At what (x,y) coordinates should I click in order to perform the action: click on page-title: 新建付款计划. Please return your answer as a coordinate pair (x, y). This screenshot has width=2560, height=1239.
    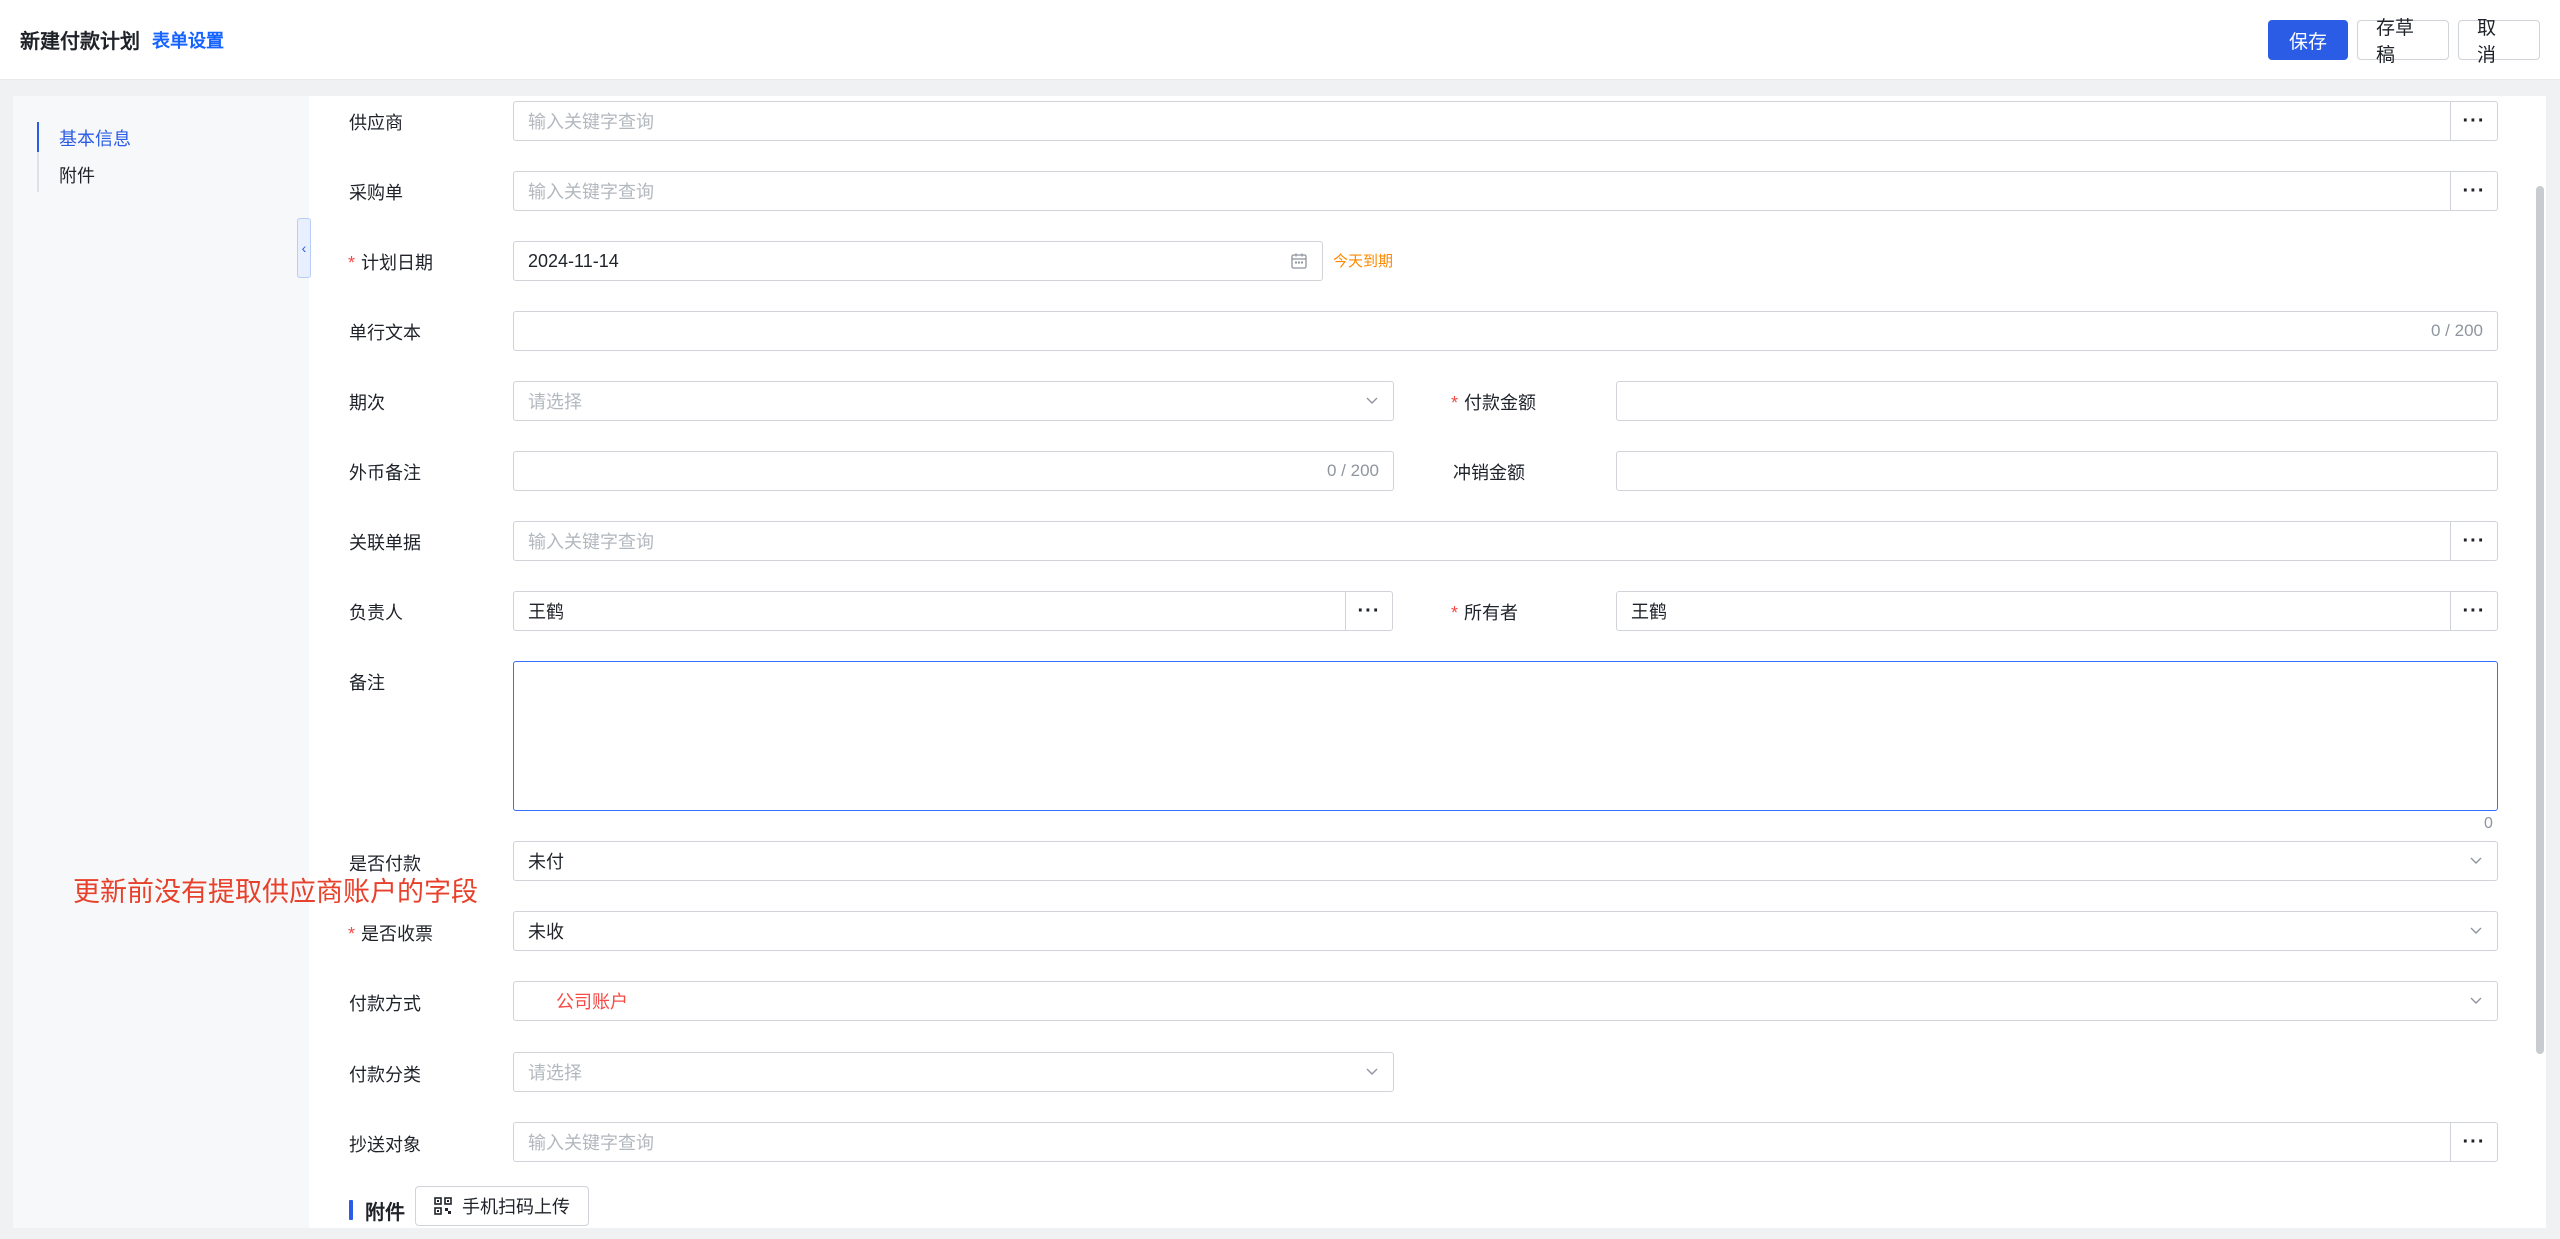
    Looking at the image, I should click on (80, 42).